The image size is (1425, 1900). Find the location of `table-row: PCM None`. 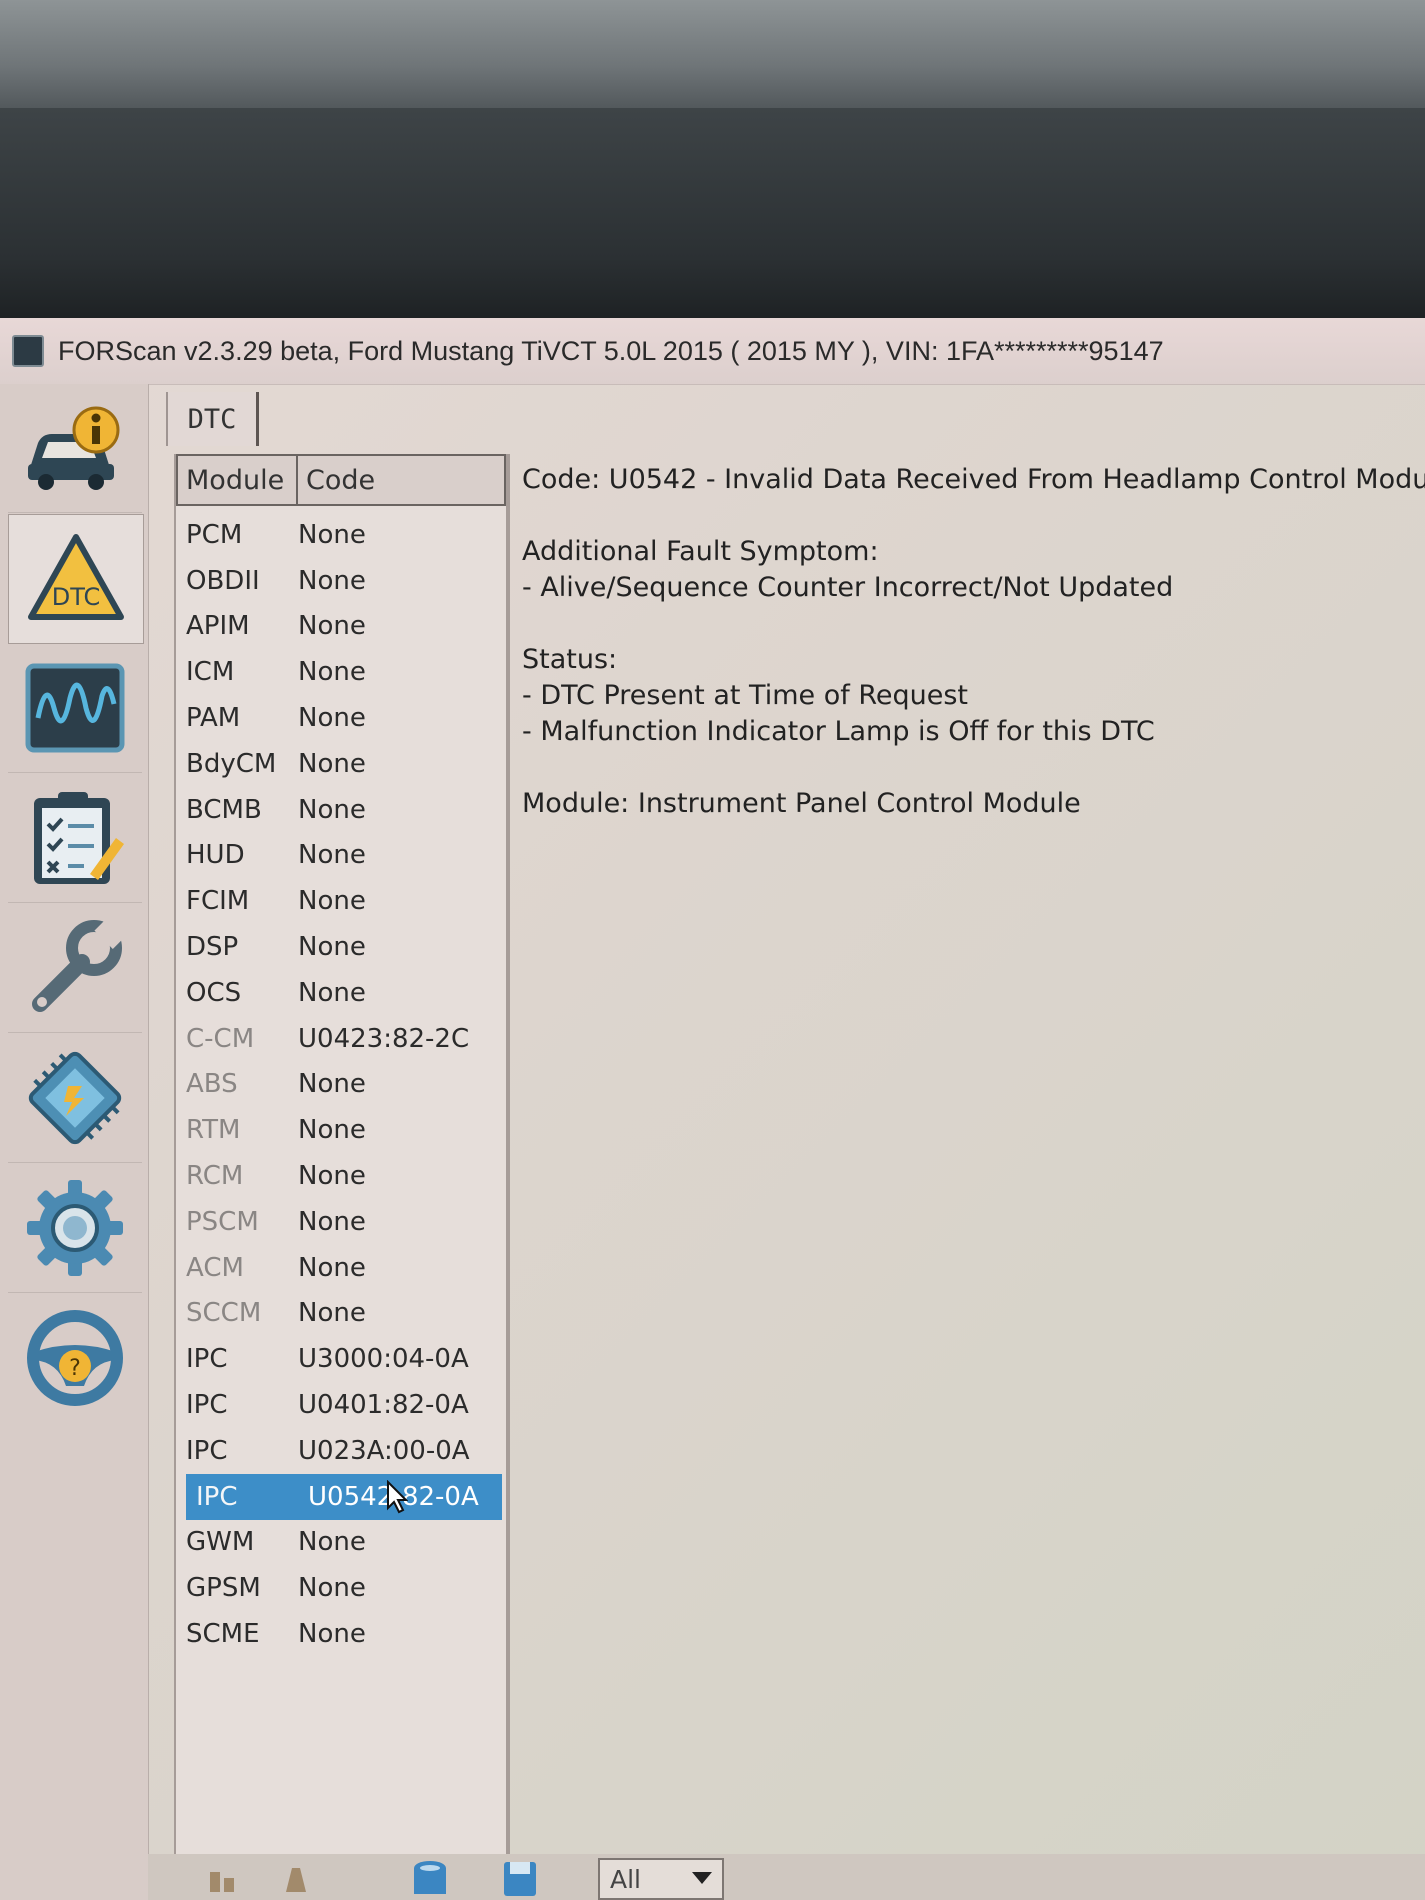

table-row: PCM None is located at coordinates (341, 535).